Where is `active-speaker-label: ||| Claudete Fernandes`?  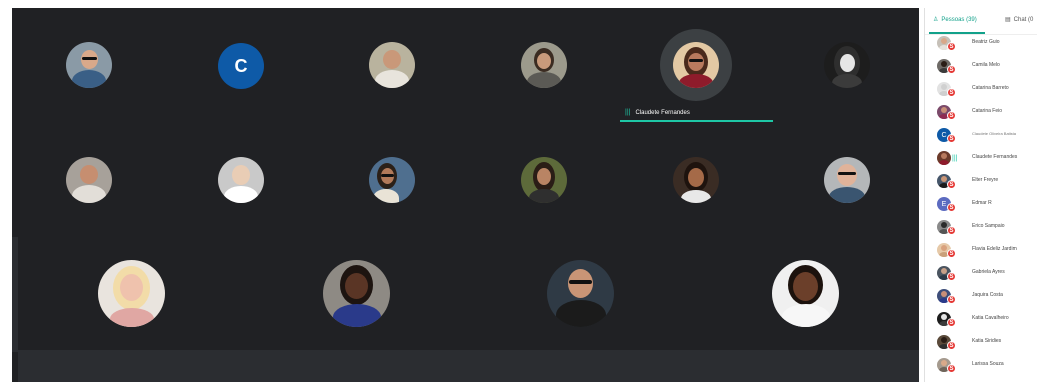 active-speaker-label: ||| Claudete Fernandes is located at coordinates (657, 112).